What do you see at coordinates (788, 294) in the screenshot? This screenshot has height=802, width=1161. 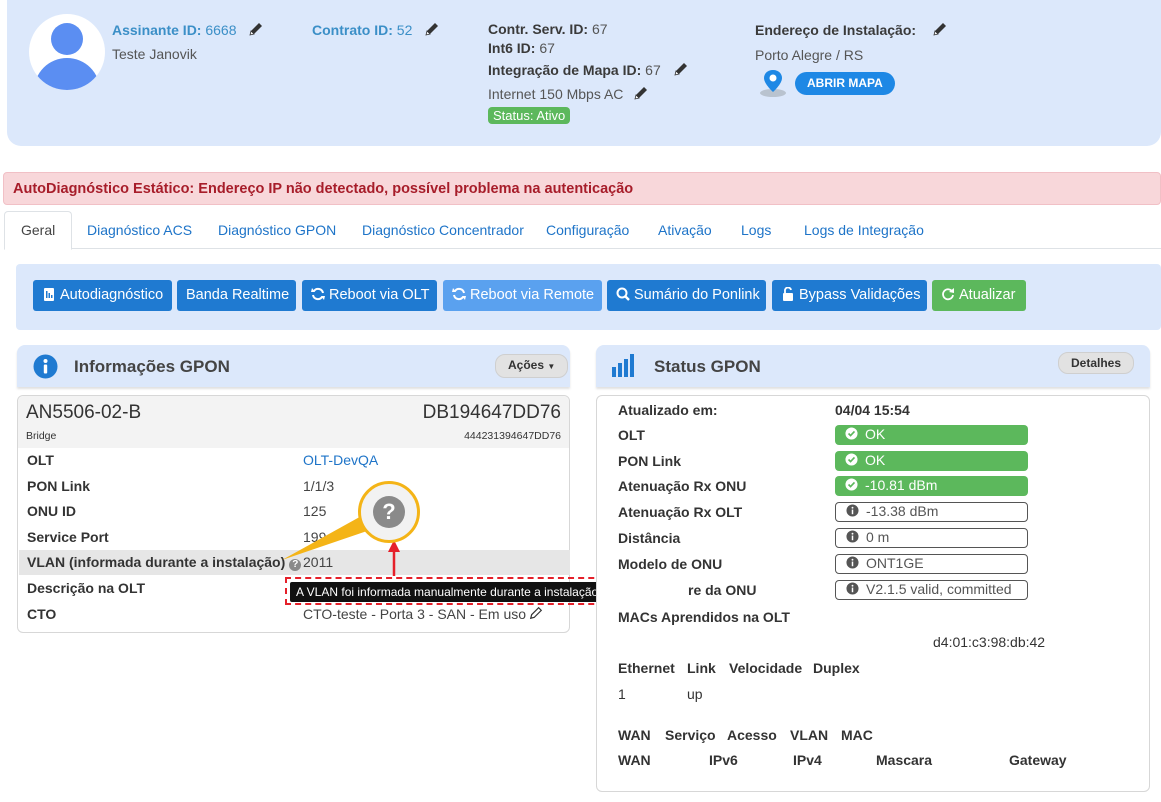 I see `unlock-icon` at bounding box center [788, 294].